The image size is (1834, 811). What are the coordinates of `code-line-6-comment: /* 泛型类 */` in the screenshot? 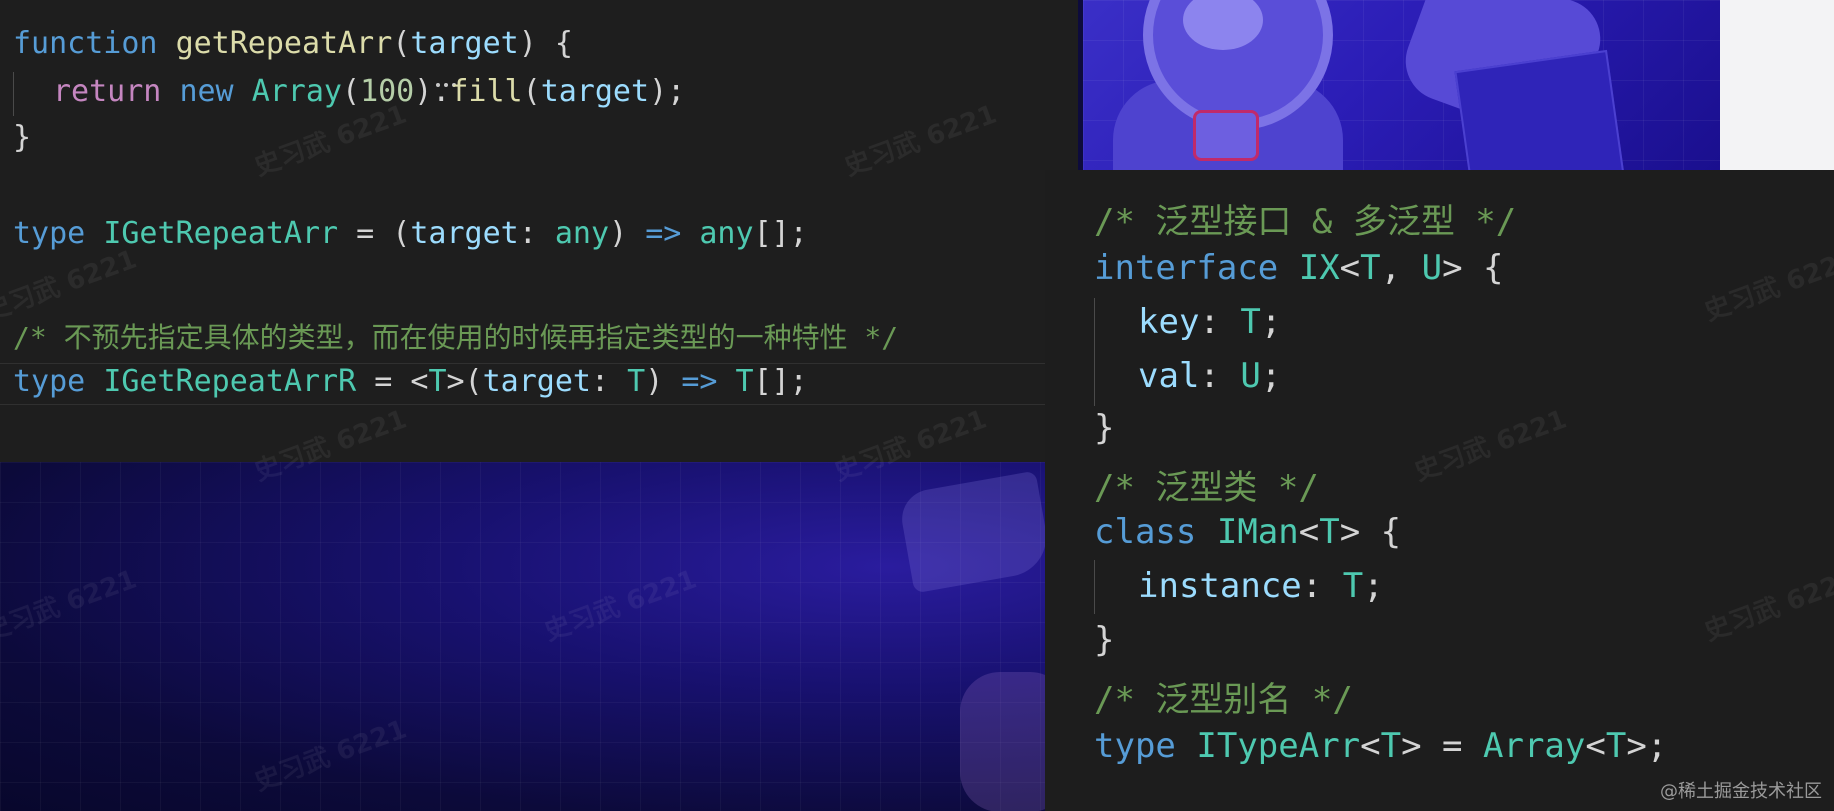 It's located at (1206, 488).